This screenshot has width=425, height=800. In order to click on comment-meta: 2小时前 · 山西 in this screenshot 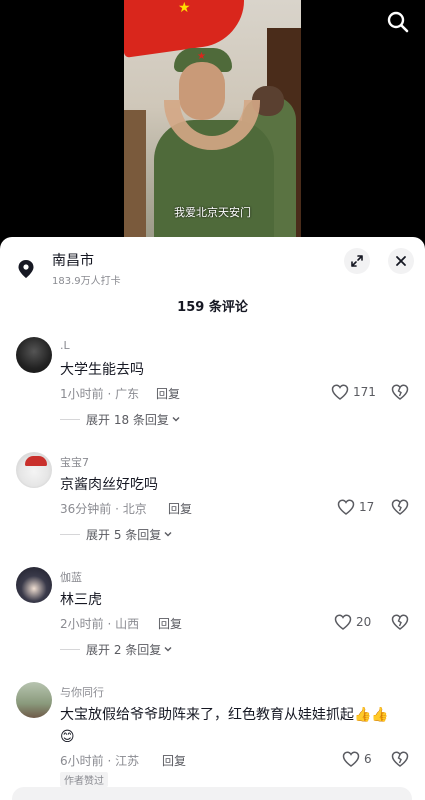, I will do `click(100, 624)`.